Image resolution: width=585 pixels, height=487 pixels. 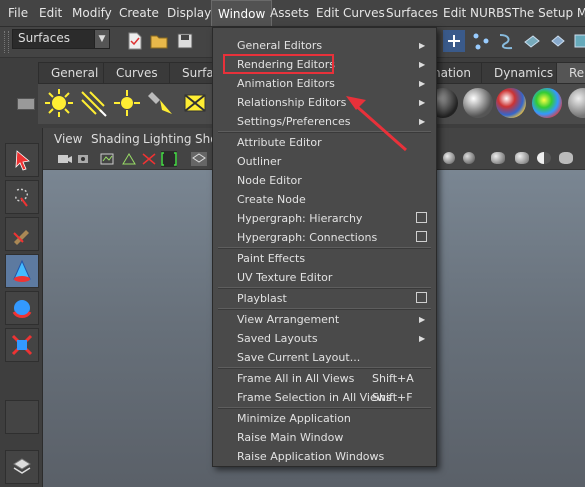 I want to click on empty-tool-slot, so click(x=22, y=417).